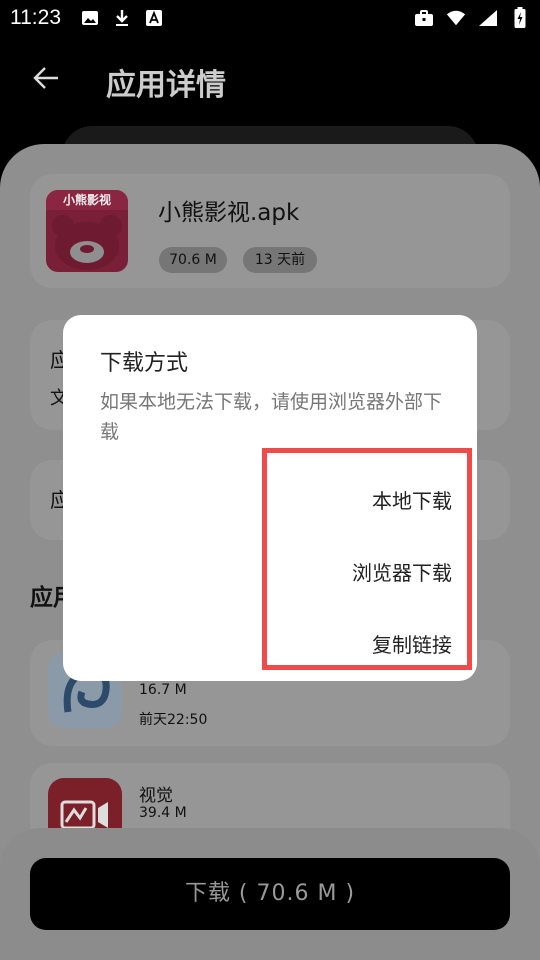 Image resolution: width=540 pixels, height=960 pixels. I want to click on briefcase-icon, so click(424, 18).